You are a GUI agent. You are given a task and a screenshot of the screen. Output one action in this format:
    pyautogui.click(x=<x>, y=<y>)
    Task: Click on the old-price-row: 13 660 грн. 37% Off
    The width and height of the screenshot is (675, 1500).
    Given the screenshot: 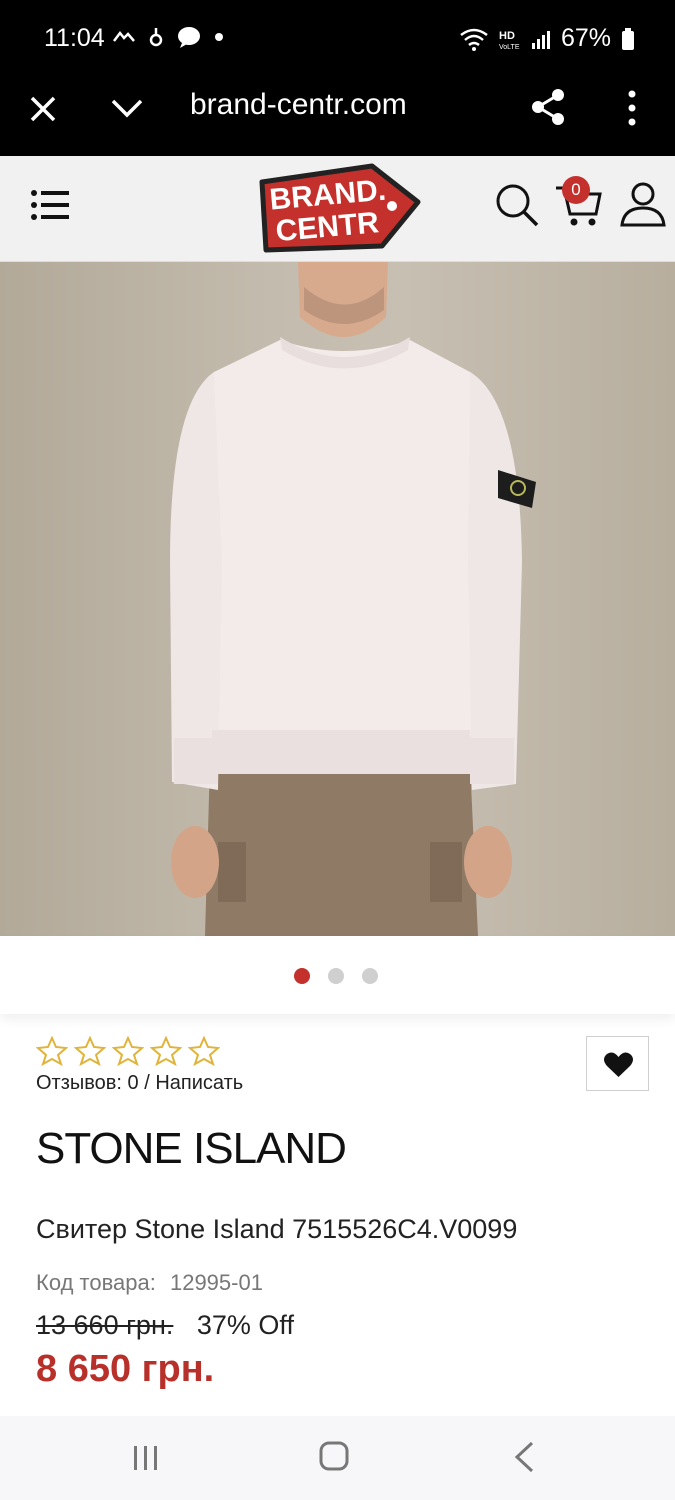 What is the action you would take?
    pyautogui.click(x=165, y=1325)
    